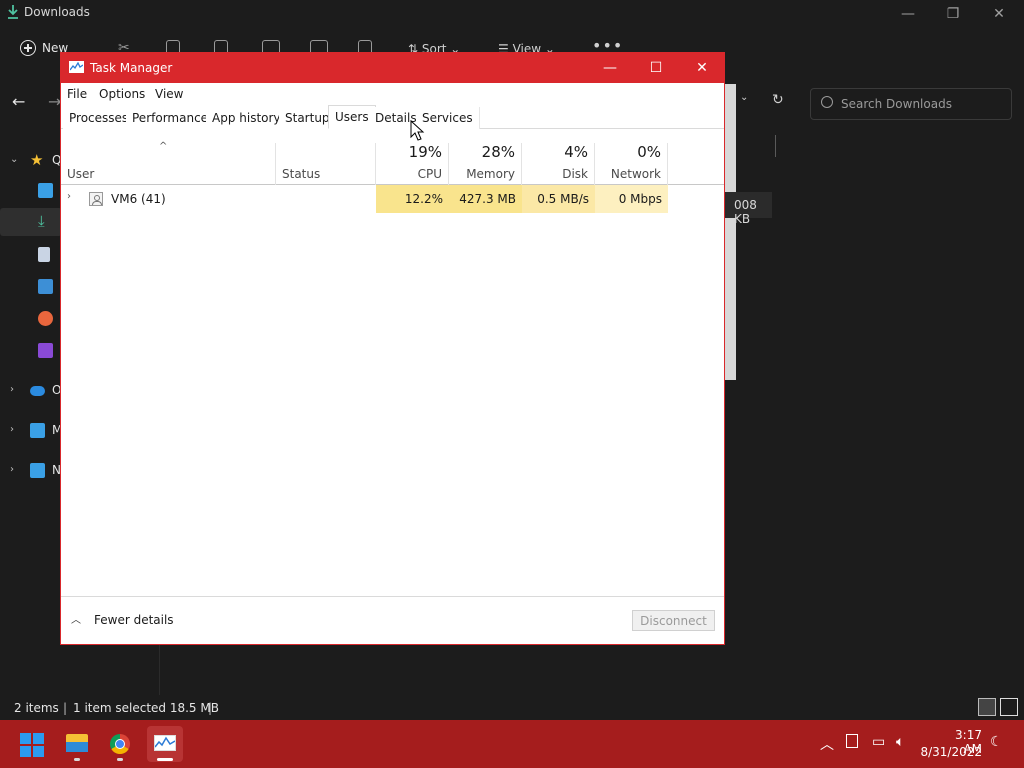 Image resolution: width=1024 pixels, height=768 pixels. What do you see at coordinates (168, 164) in the screenshot?
I see `column-user: User` at bounding box center [168, 164].